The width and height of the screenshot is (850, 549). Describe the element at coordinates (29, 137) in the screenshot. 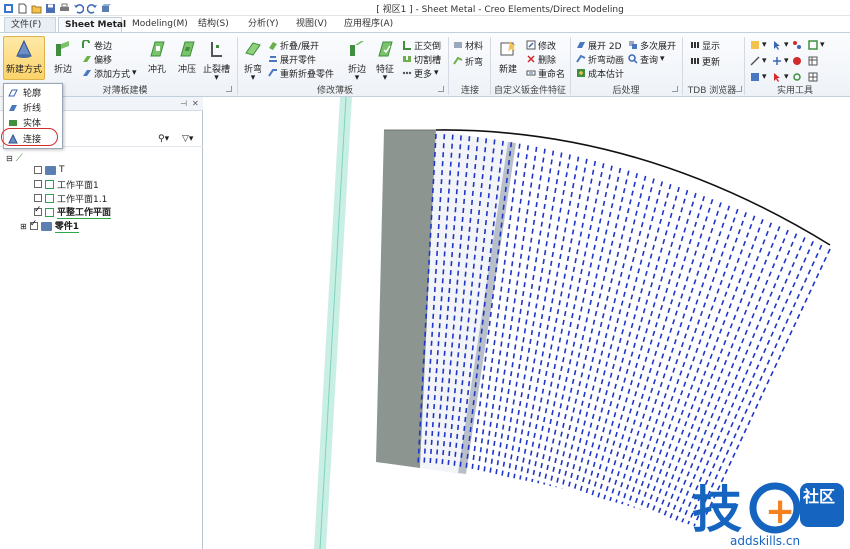

I see `highlight-circle` at that location.